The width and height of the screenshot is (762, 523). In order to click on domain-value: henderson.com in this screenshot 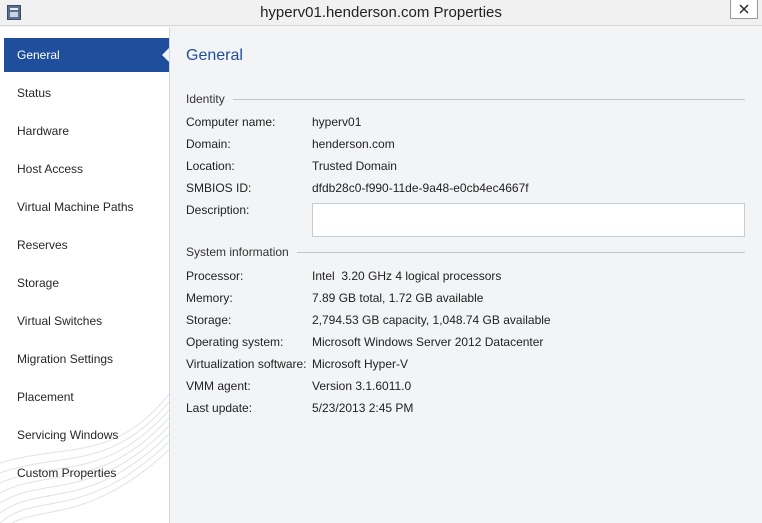, I will do `click(353, 144)`.